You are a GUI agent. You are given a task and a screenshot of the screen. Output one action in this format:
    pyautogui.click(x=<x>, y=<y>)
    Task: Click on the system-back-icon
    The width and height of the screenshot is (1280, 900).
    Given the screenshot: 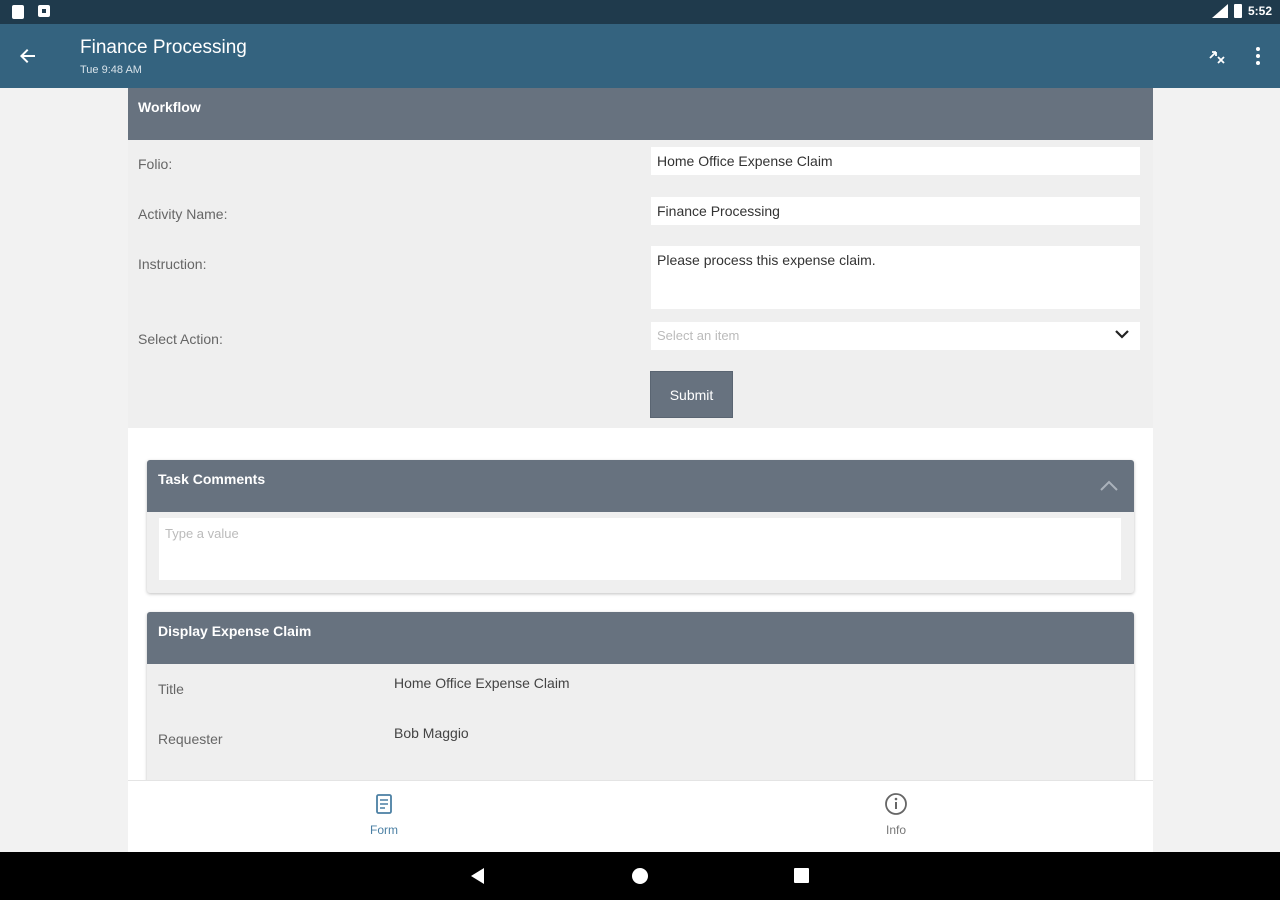 What is the action you would take?
    pyautogui.click(x=478, y=876)
    